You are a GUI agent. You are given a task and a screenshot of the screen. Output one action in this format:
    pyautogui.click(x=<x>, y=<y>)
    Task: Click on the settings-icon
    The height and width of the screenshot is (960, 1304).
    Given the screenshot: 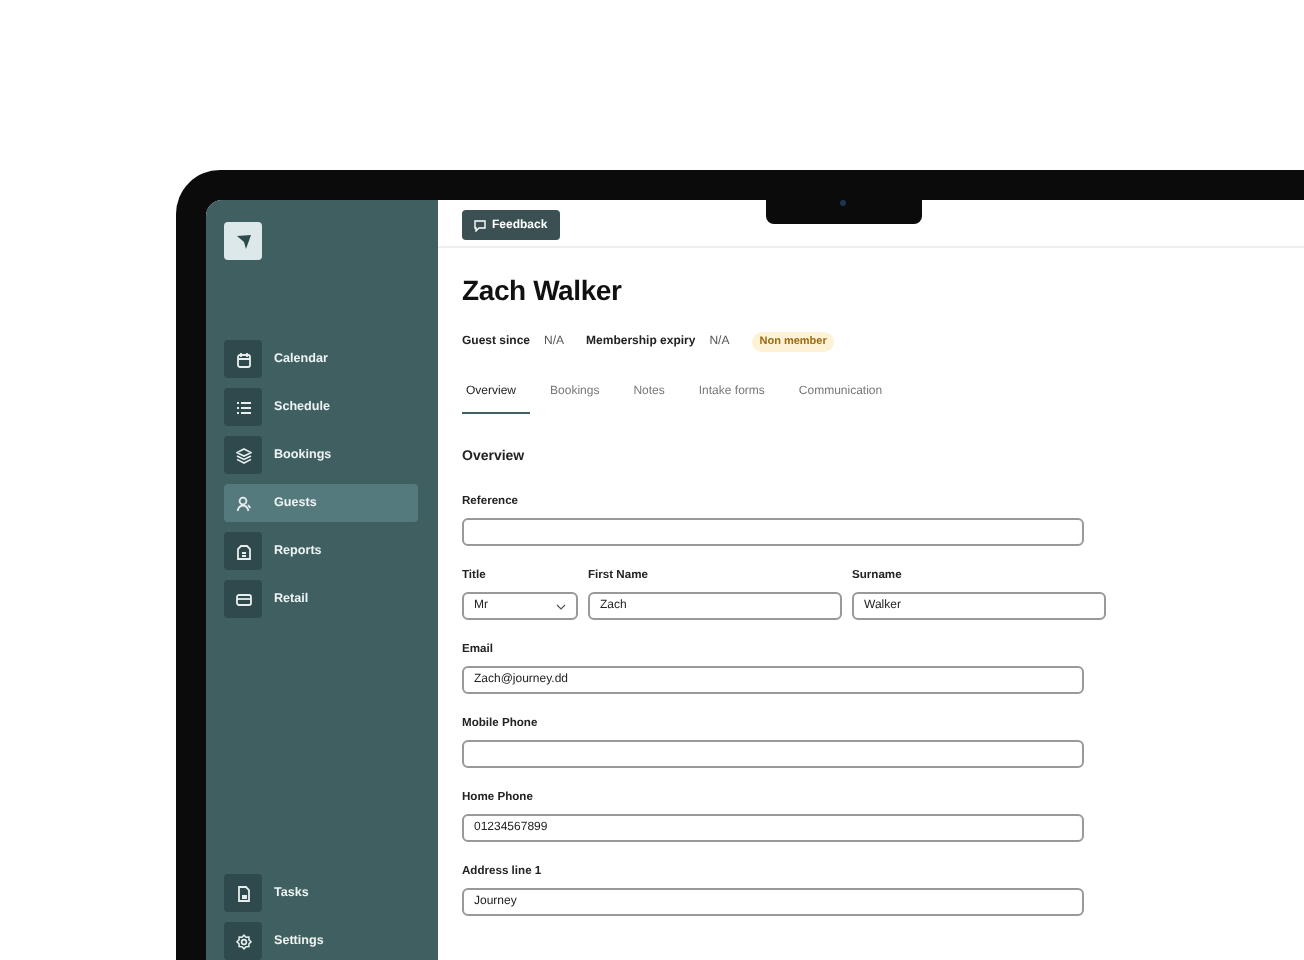 What is the action you would take?
    pyautogui.click(x=243, y=941)
    